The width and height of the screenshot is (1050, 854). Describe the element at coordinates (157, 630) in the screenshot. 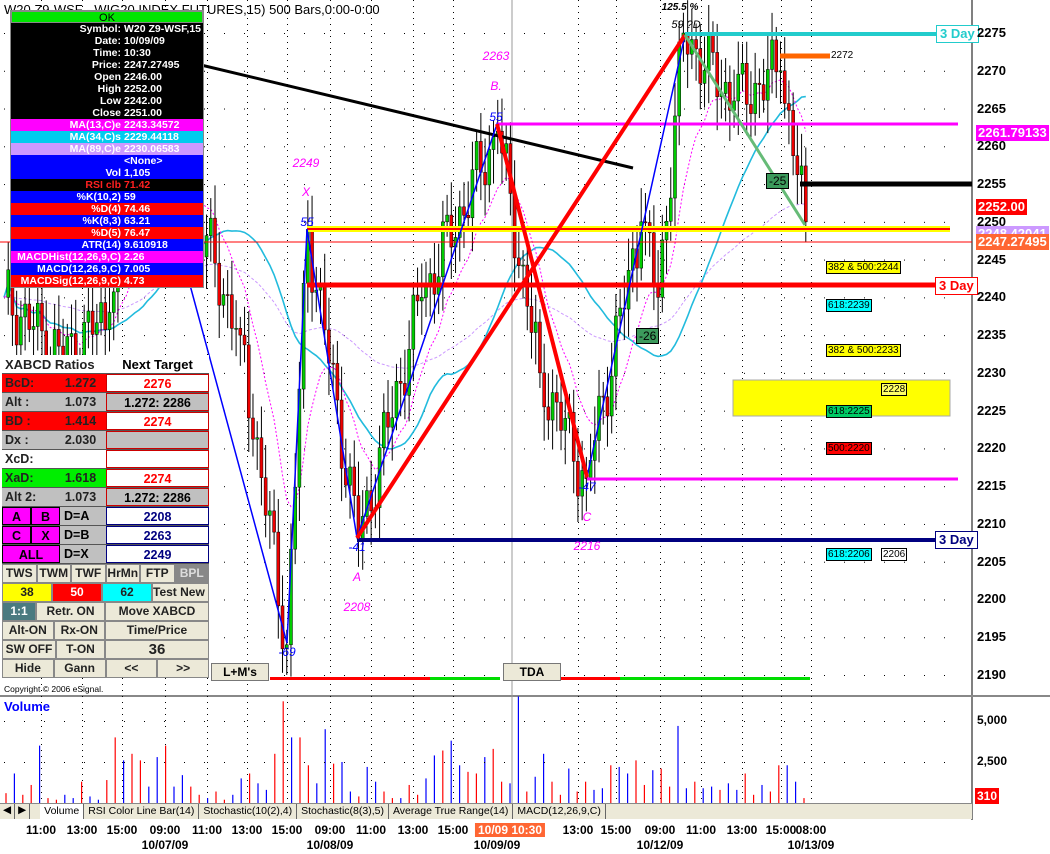

I see `time-price-button: Time/Price` at that location.